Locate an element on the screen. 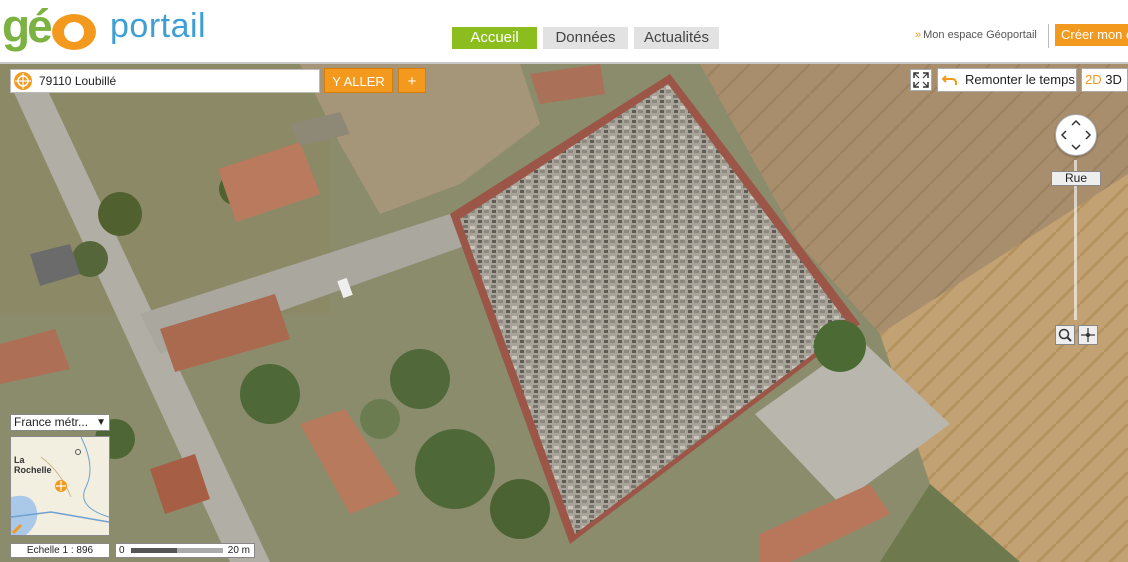 The image size is (1128, 562). crosshair-icon is located at coordinates (1088, 335).